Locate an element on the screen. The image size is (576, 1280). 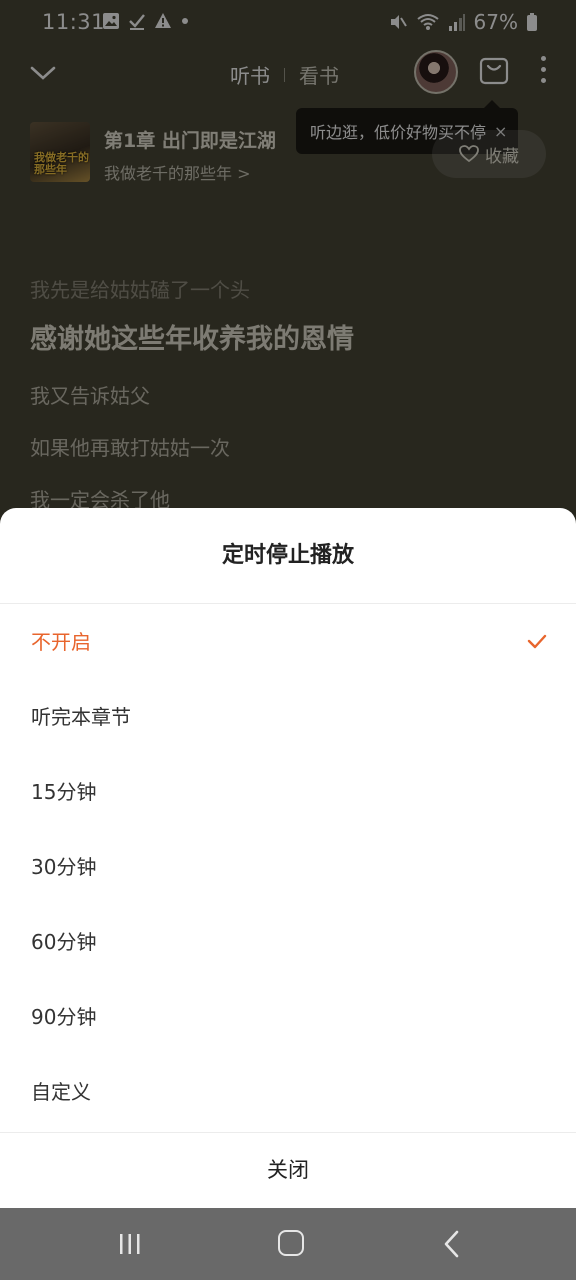
timer-option-15min: 15分钟 is located at coordinates (288, 792).